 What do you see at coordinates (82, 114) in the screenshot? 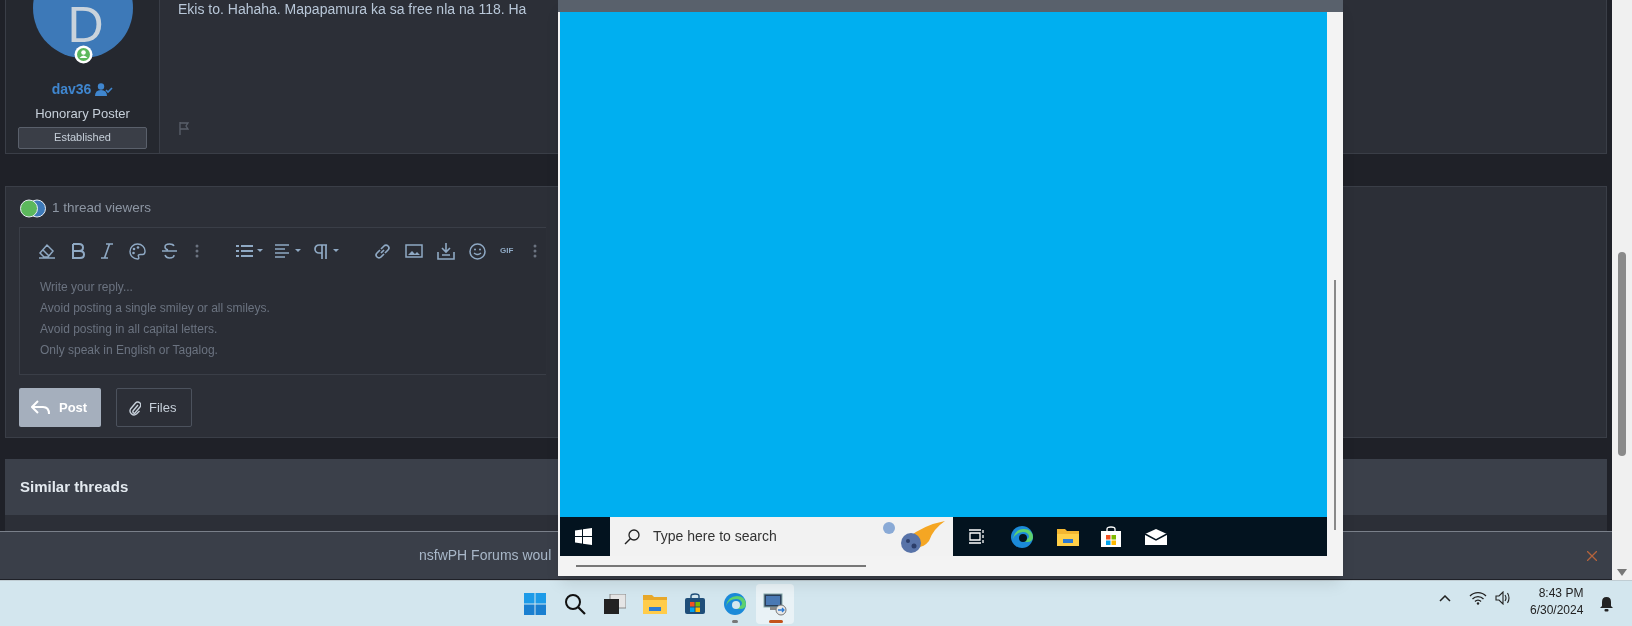
I see `user-title: Honorary Poster` at bounding box center [82, 114].